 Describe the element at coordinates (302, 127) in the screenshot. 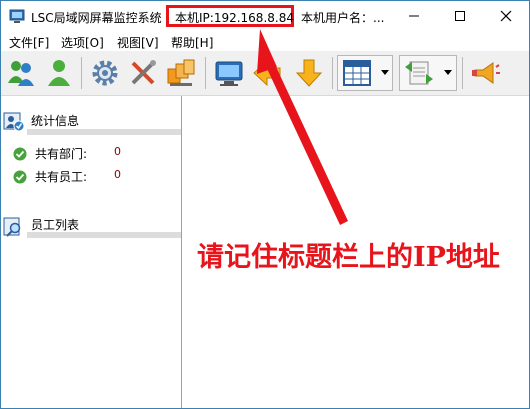

I see `annotation-arrow` at that location.